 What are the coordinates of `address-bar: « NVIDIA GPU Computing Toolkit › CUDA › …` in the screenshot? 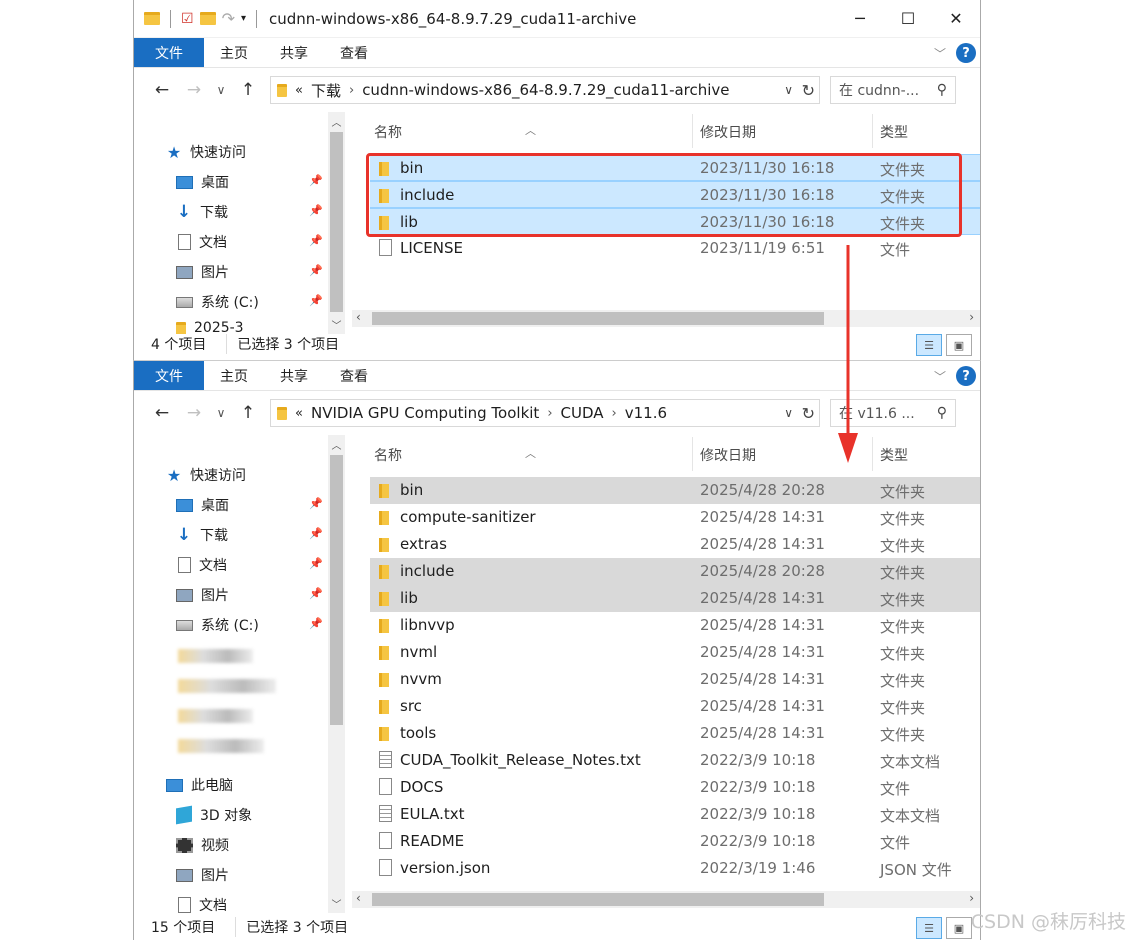 It's located at (545, 413).